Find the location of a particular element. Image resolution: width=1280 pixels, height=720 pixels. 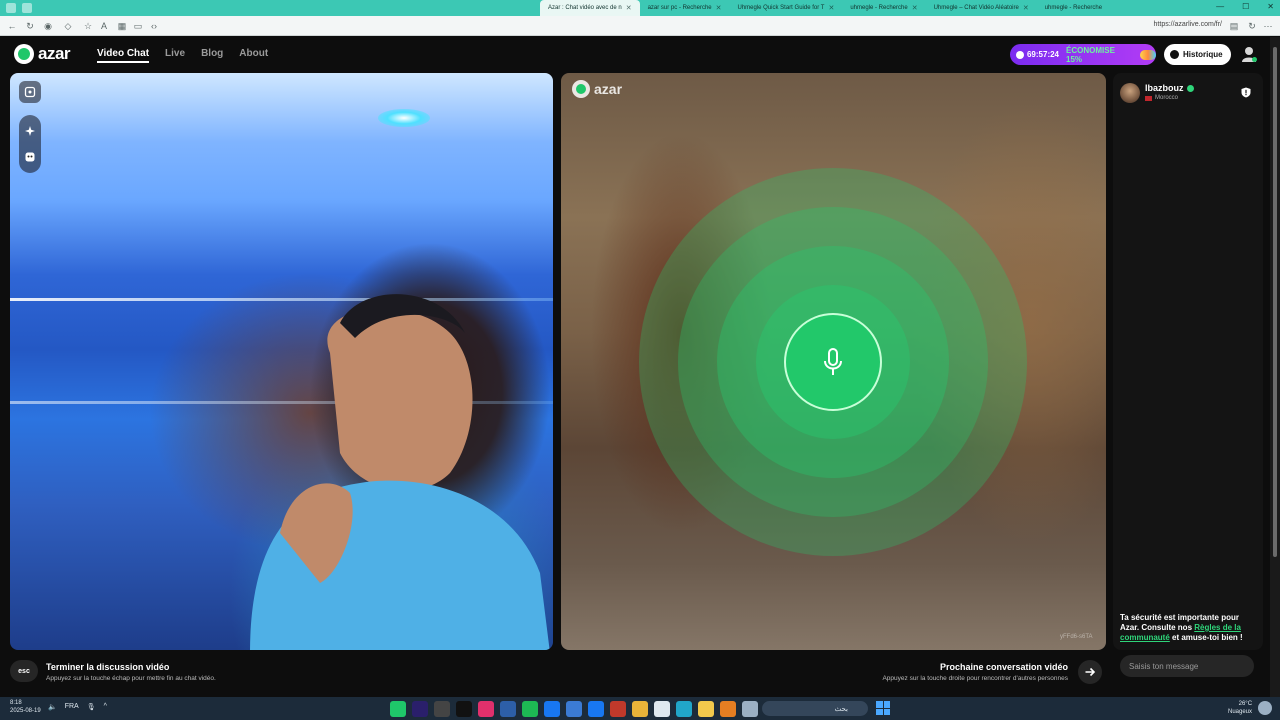

clock-icon is located at coordinates (1020, 54).